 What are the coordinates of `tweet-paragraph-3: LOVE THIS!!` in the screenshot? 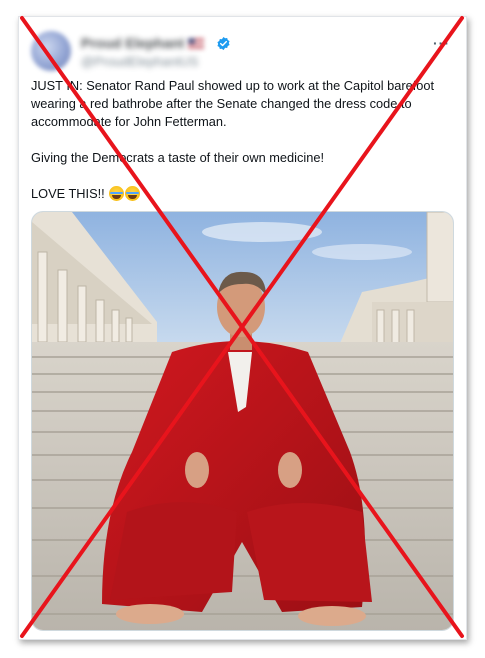 It's located at (243, 194).